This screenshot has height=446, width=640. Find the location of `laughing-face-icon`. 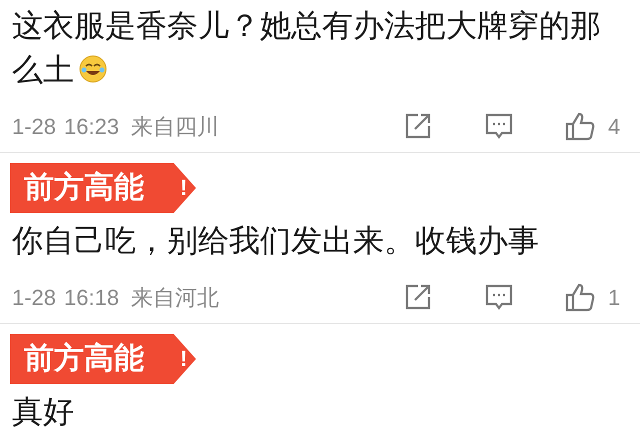

laughing-face-icon is located at coordinates (93, 69).